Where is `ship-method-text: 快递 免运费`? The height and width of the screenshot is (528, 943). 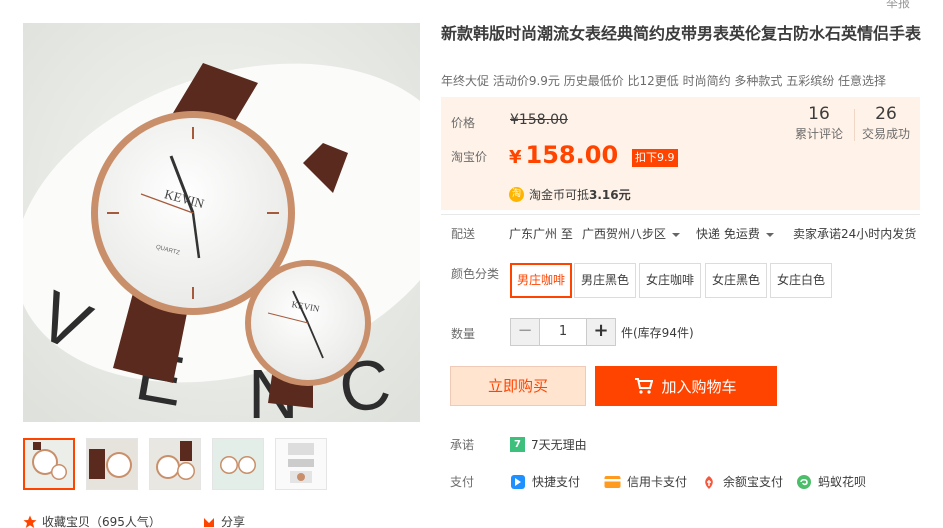 ship-method-text: 快递 免运费 is located at coordinates (728, 234).